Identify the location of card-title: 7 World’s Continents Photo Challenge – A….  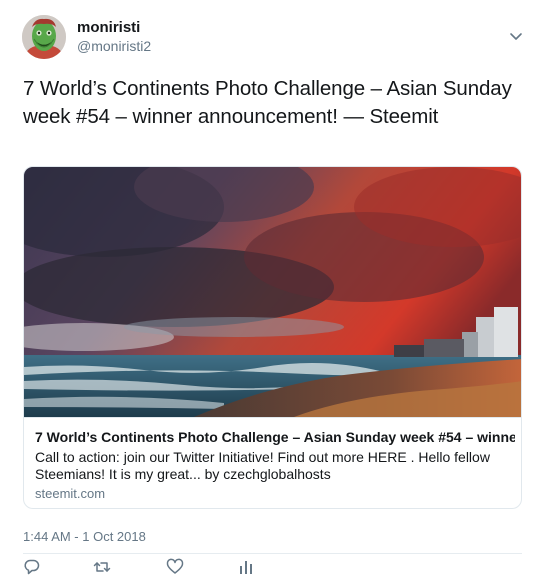
(275, 437).